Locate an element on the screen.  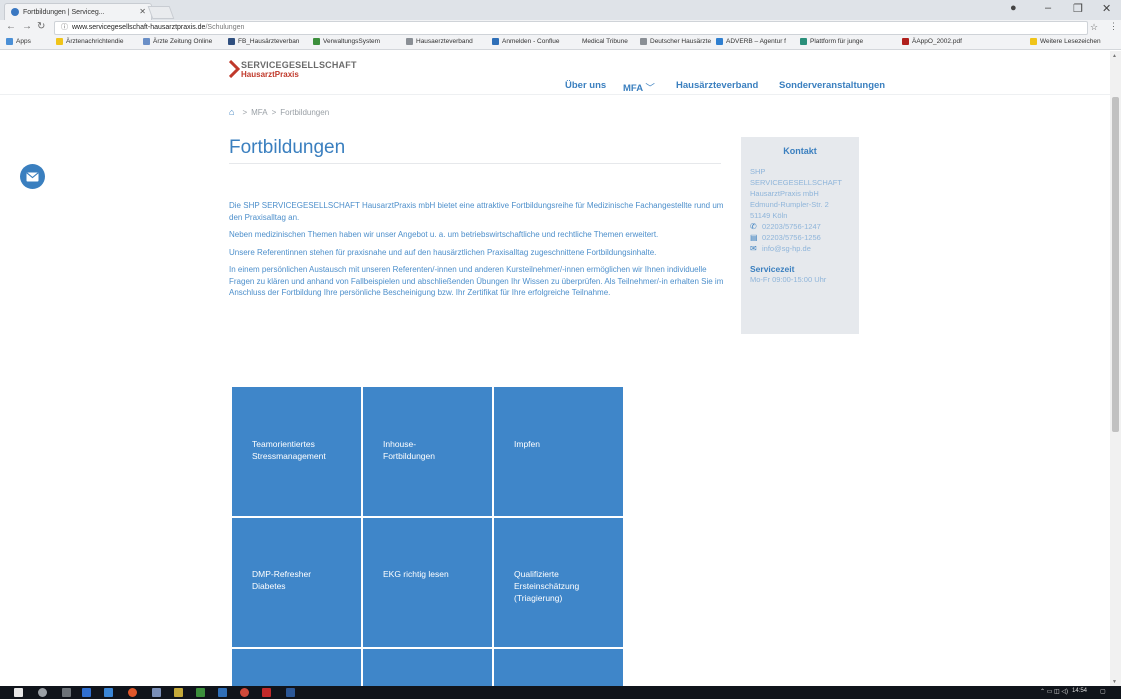
scrollbar-thumb is located at coordinates (1115, 264).